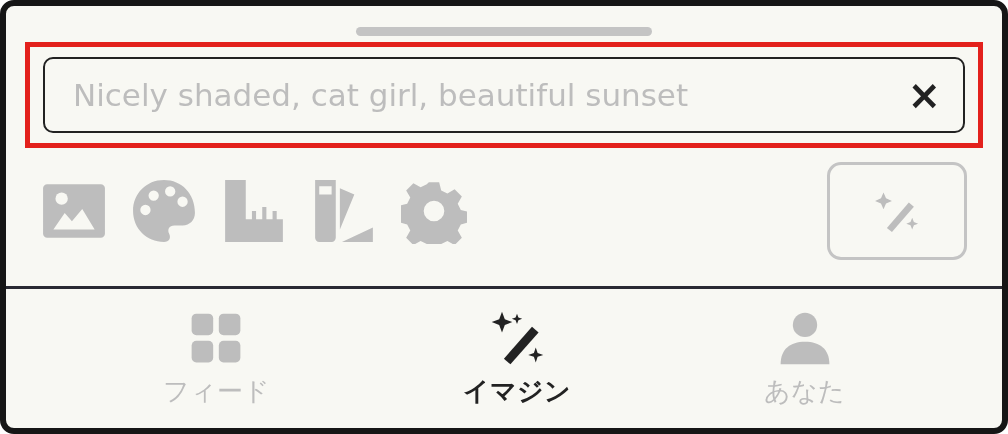  Describe the element at coordinates (504, 31) in the screenshot. I see `drag-handle` at that location.